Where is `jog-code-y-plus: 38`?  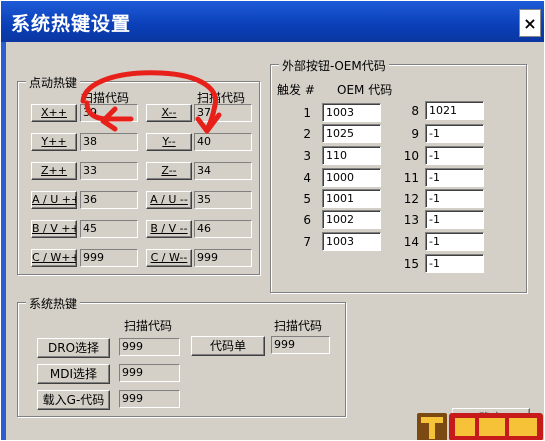 jog-code-y-plus: 38 is located at coordinates (109, 142).